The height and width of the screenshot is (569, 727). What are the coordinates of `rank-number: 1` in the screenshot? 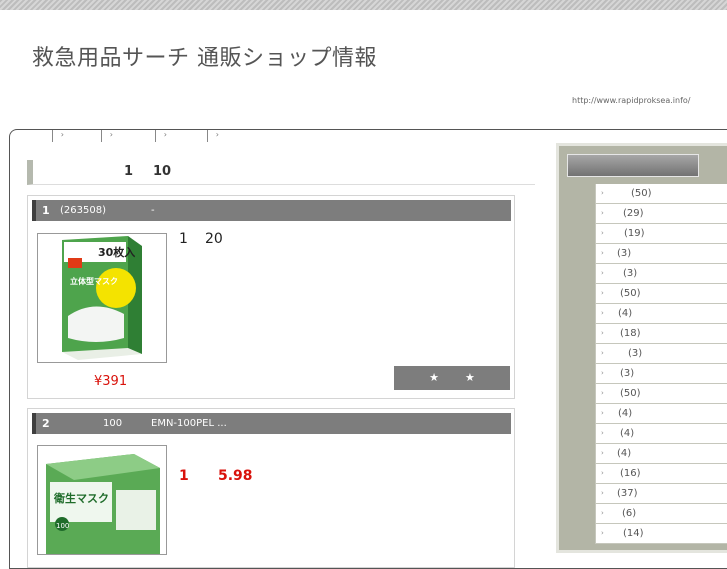 It's located at (46, 210).